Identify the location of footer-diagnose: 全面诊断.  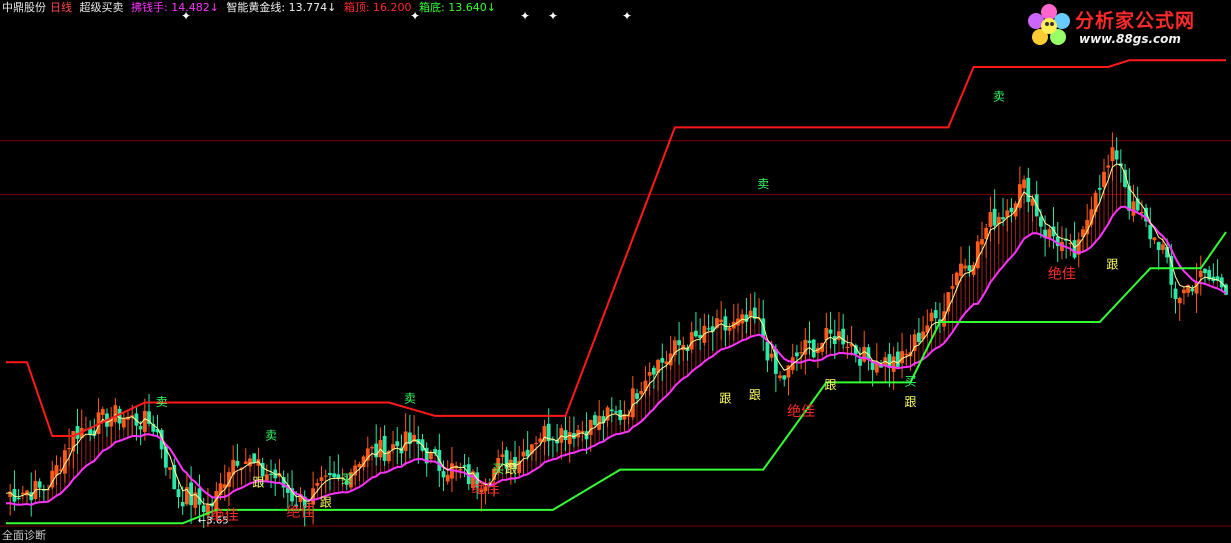
(24, 535).